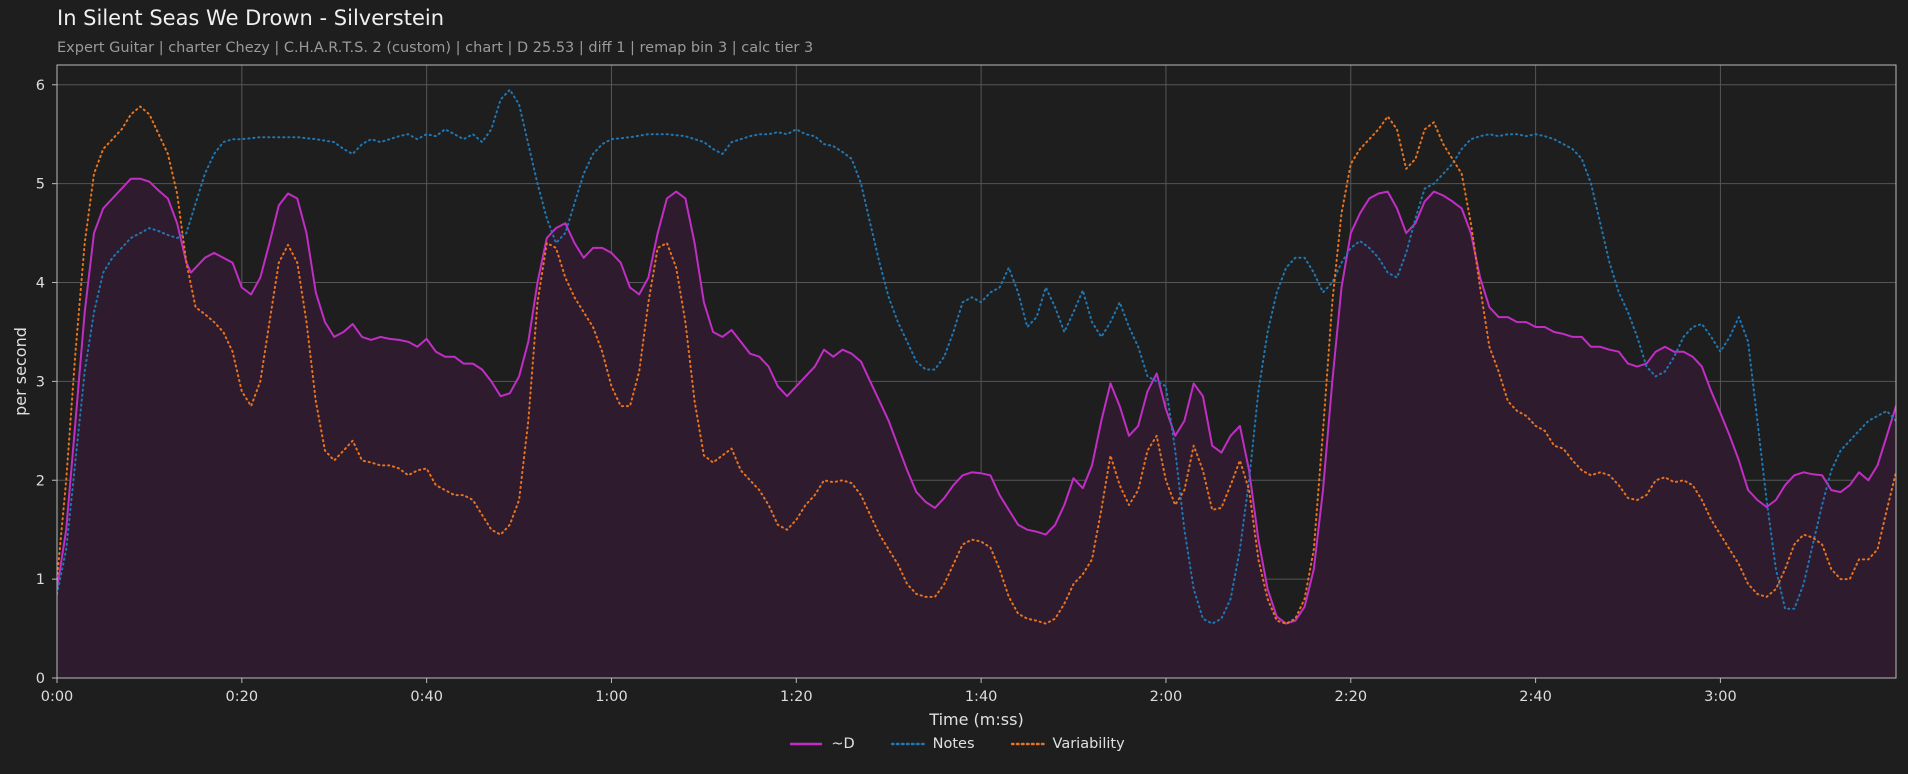 The width and height of the screenshot is (1908, 774). Describe the element at coordinates (40, 86) in the screenshot. I see `y-tick-label: 6` at that location.